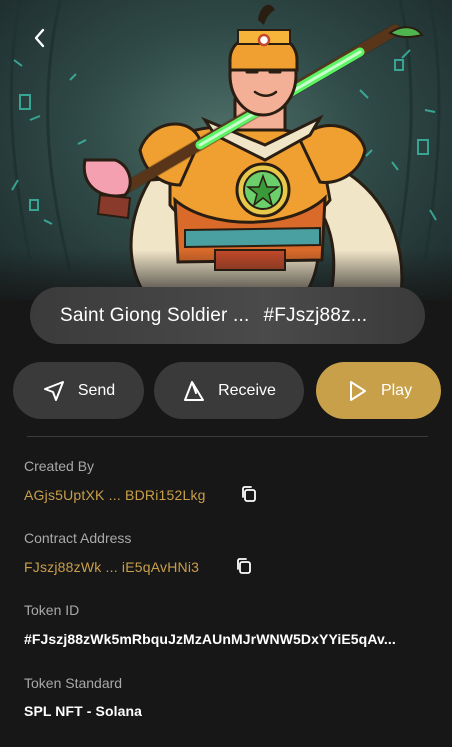 The width and height of the screenshot is (452, 747). What do you see at coordinates (194, 390) in the screenshot?
I see `receive-arrow-icon` at bounding box center [194, 390].